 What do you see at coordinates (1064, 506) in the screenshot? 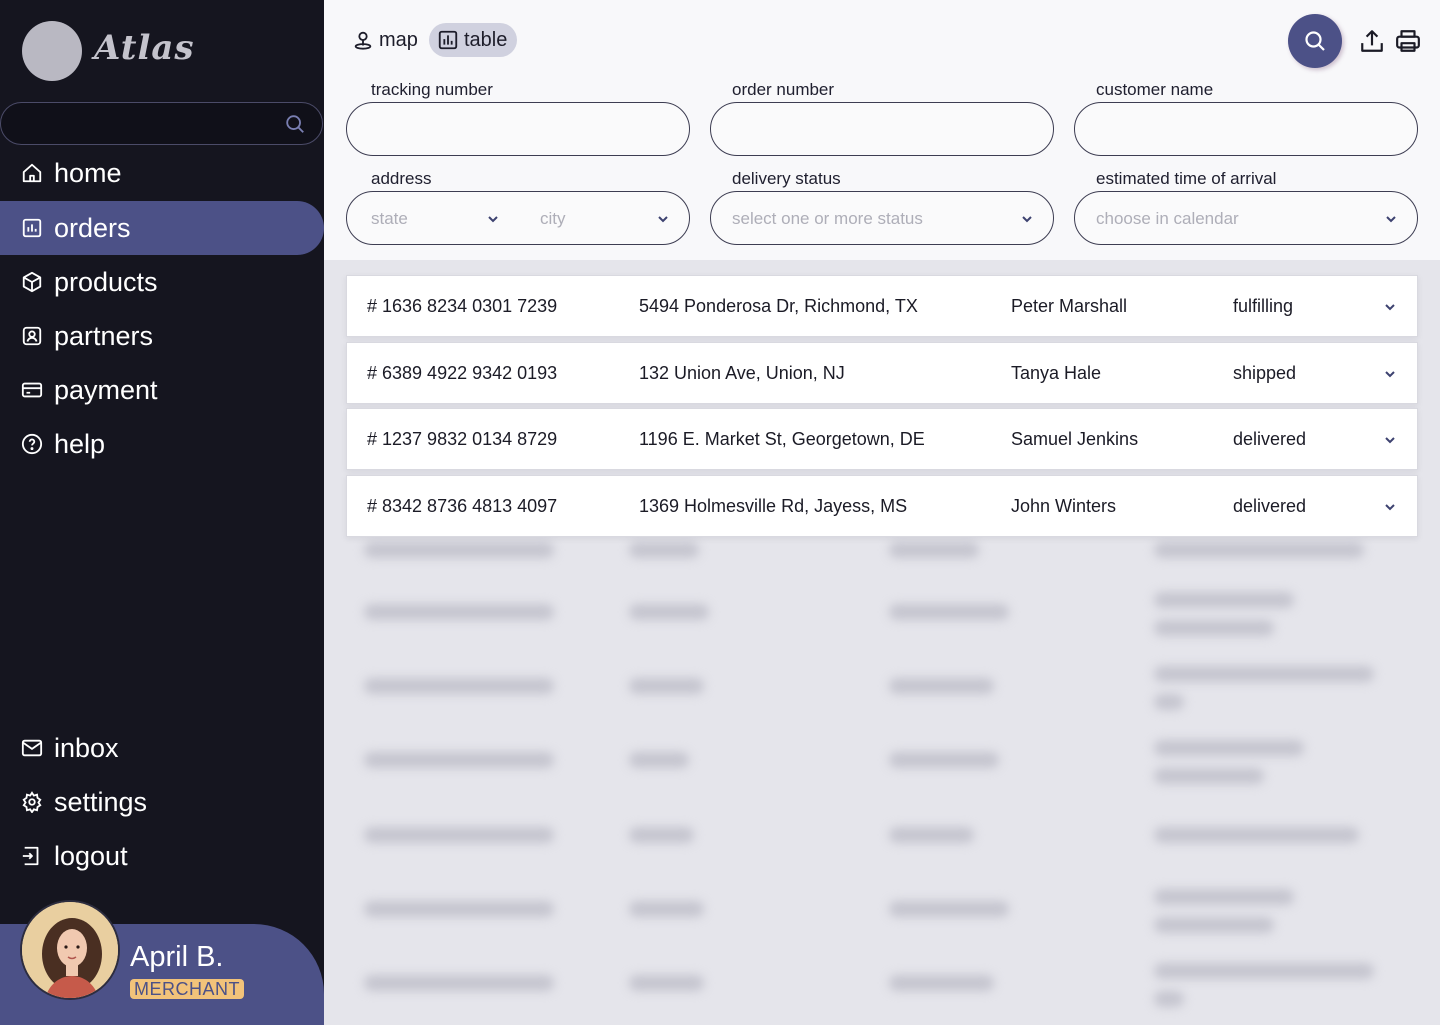
I see `customer-cell: John Winters` at bounding box center [1064, 506].